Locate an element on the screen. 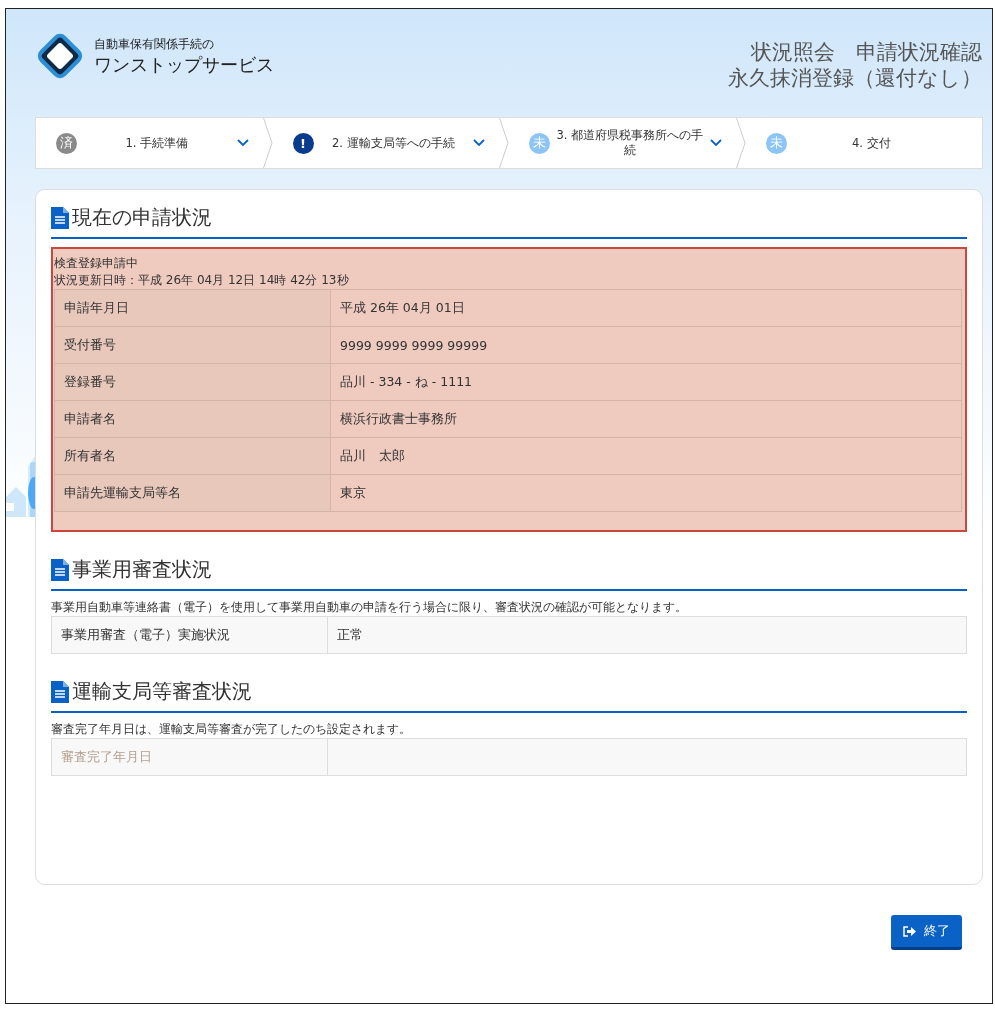 This screenshot has height=1010, width=995. field-value: 横浜行政書士事務所 is located at coordinates (646, 419).